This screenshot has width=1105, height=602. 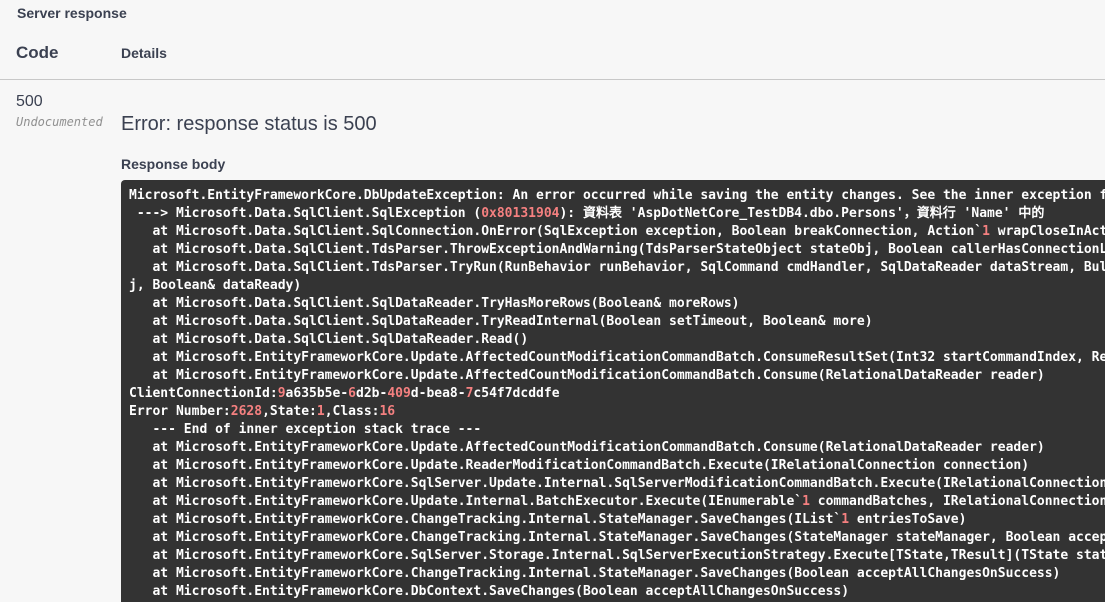 What do you see at coordinates (908, 519) in the screenshot?
I see `code-text-token: entriesToSave)` at bounding box center [908, 519].